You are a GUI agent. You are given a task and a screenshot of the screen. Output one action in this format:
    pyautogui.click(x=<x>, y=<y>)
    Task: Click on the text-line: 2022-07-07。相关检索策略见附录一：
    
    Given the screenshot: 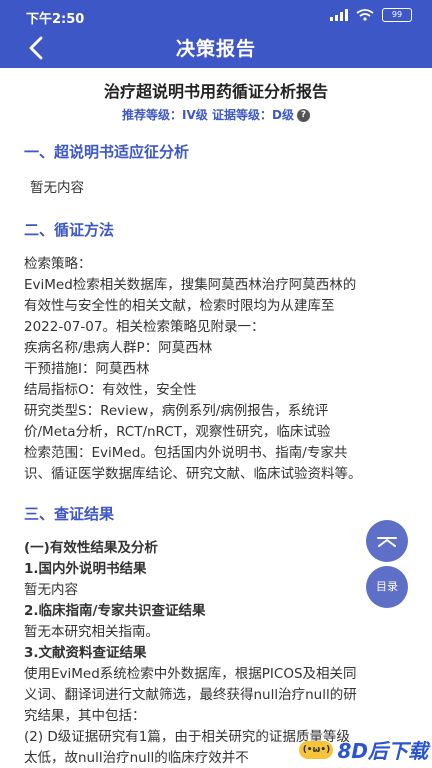 What is the action you would take?
    pyautogui.click(x=144, y=327)
    